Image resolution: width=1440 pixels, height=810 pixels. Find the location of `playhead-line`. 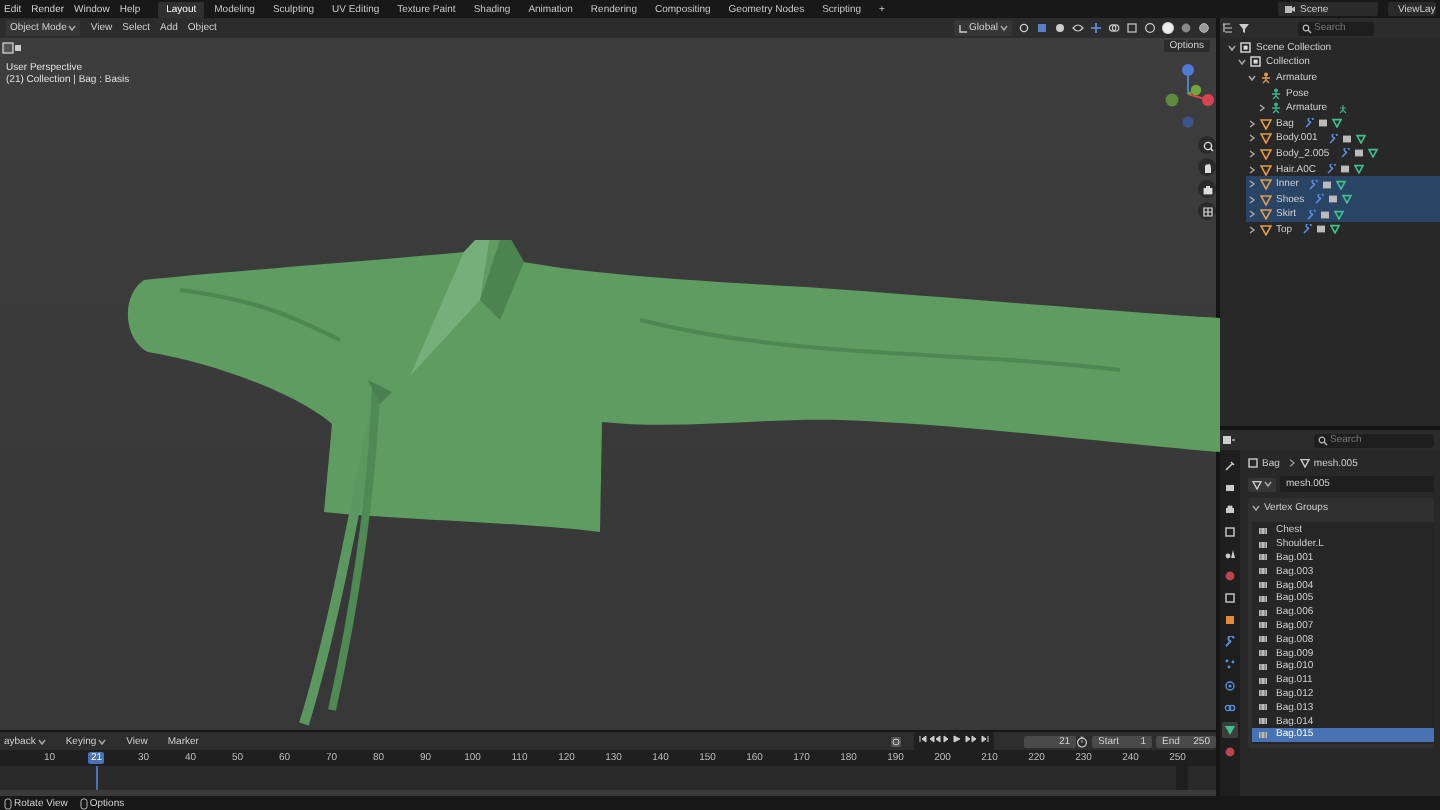

playhead-line is located at coordinates (97, 778).